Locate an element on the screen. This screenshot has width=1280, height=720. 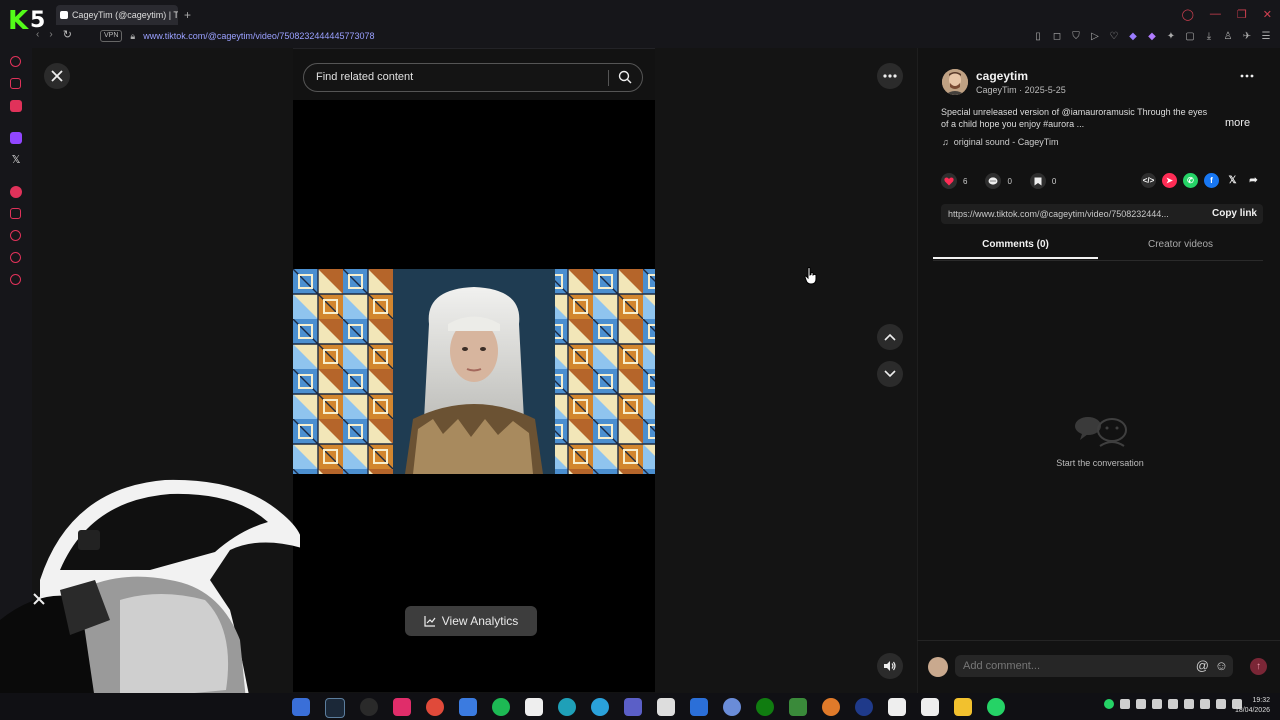
minimize-button: — is located at coordinates (1215, 14).